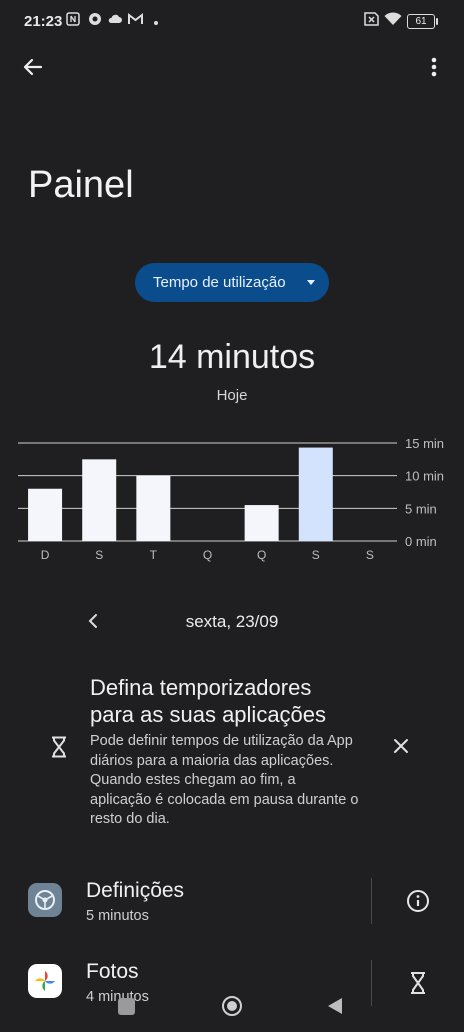 The image size is (464, 1032). I want to click on more-vert-icon, so click(434, 67).